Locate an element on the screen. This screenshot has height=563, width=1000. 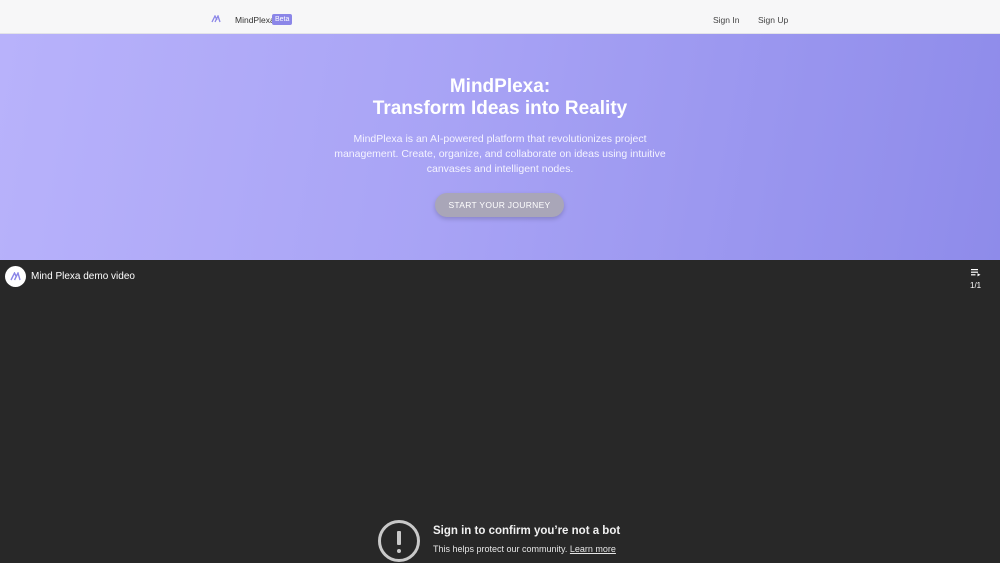
exclamation-dot is located at coordinates (399, 551).